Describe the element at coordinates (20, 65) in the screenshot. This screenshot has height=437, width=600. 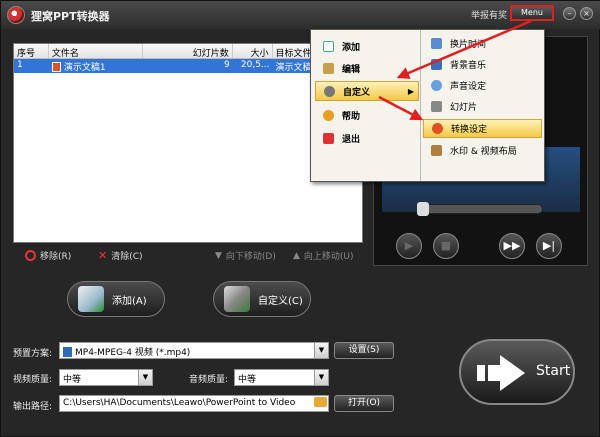
I see `cell-index: 1` at that location.